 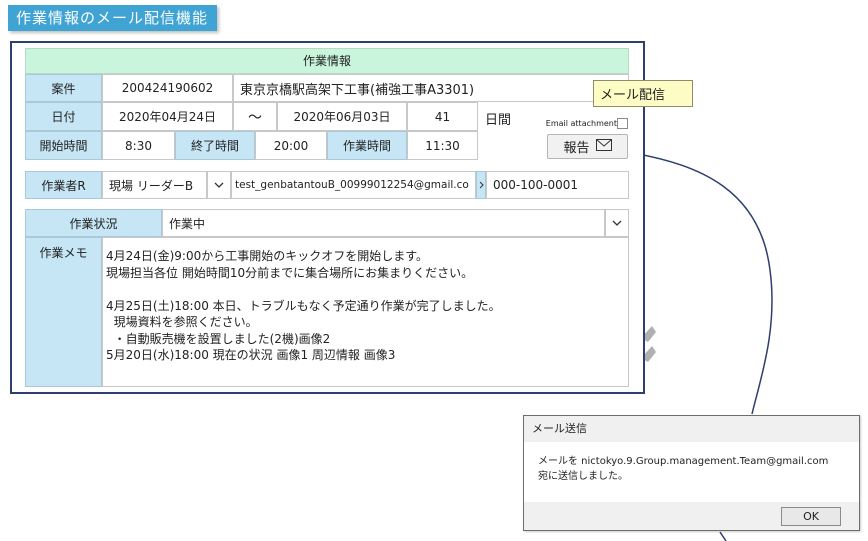 I want to click on ok-button: OK, so click(x=811, y=516).